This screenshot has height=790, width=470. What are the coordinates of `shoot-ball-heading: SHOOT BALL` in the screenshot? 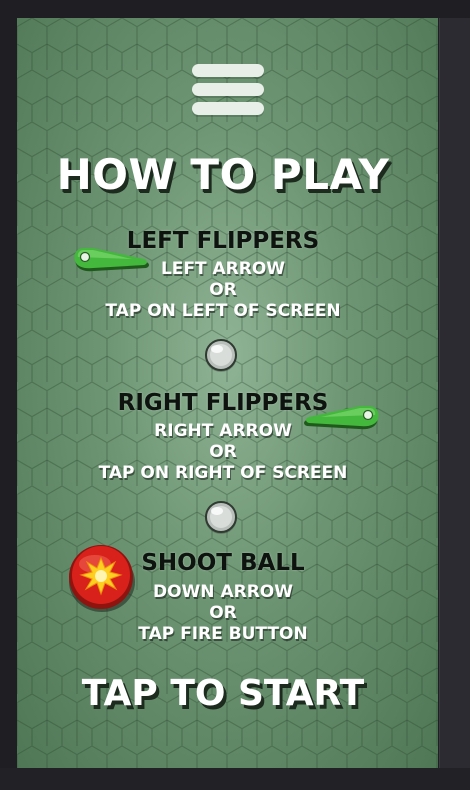 It's located at (223, 563).